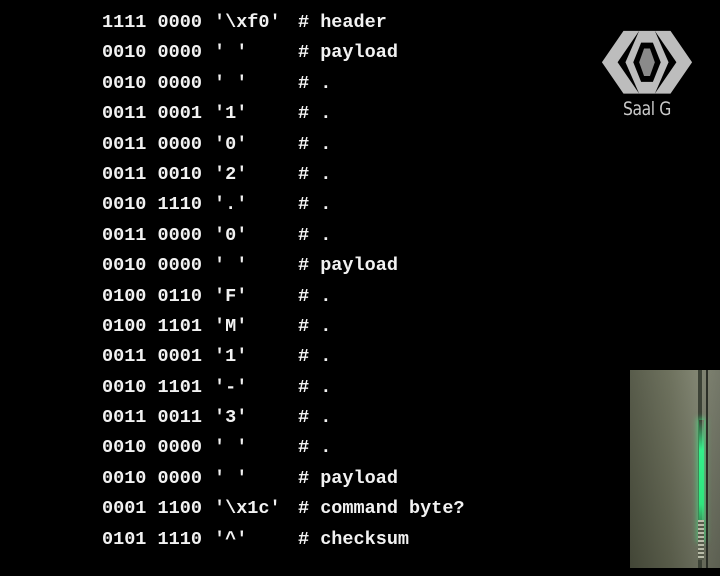  What do you see at coordinates (231, 205) in the screenshot?
I see `char-literal: '.'` at bounding box center [231, 205].